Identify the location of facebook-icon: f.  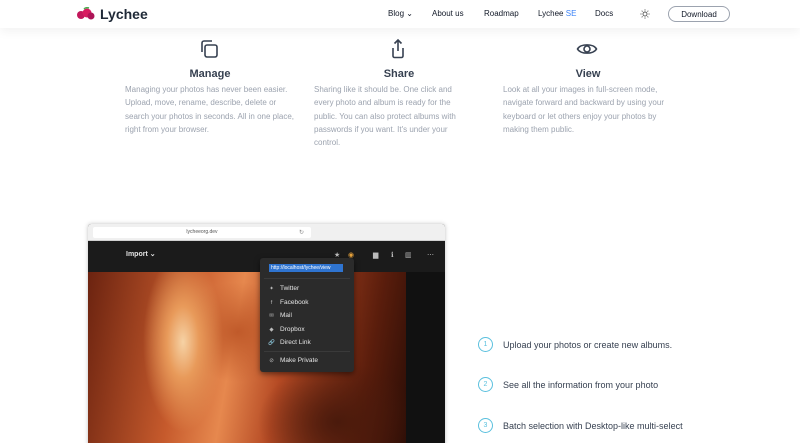
(271, 302).